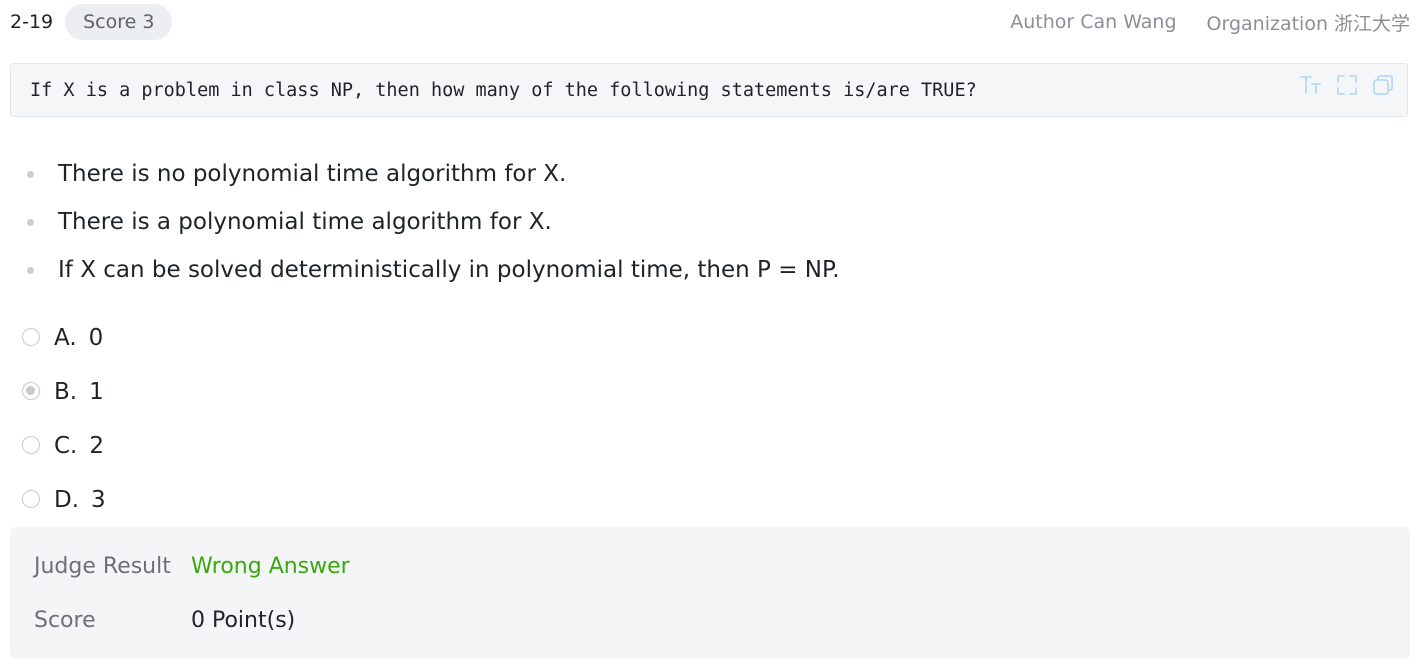 The height and width of the screenshot is (669, 1426). I want to click on organization-meta: Organization 浙江大学, so click(1308, 22).